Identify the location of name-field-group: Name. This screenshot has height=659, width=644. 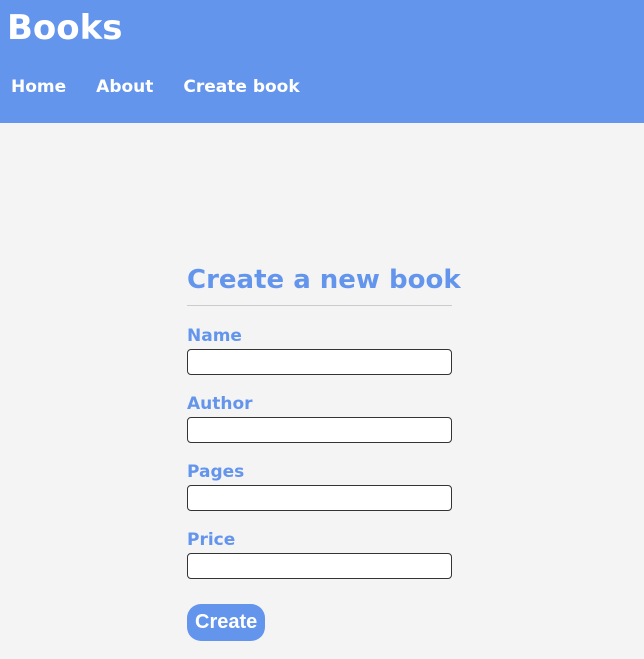
(319, 350).